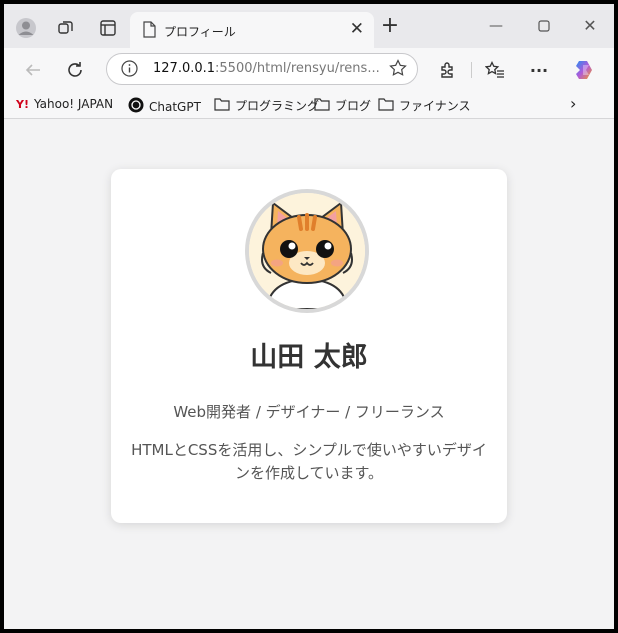 The width and height of the screenshot is (618, 633). I want to click on bookmark-programming: プログラミング, so click(266, 105).